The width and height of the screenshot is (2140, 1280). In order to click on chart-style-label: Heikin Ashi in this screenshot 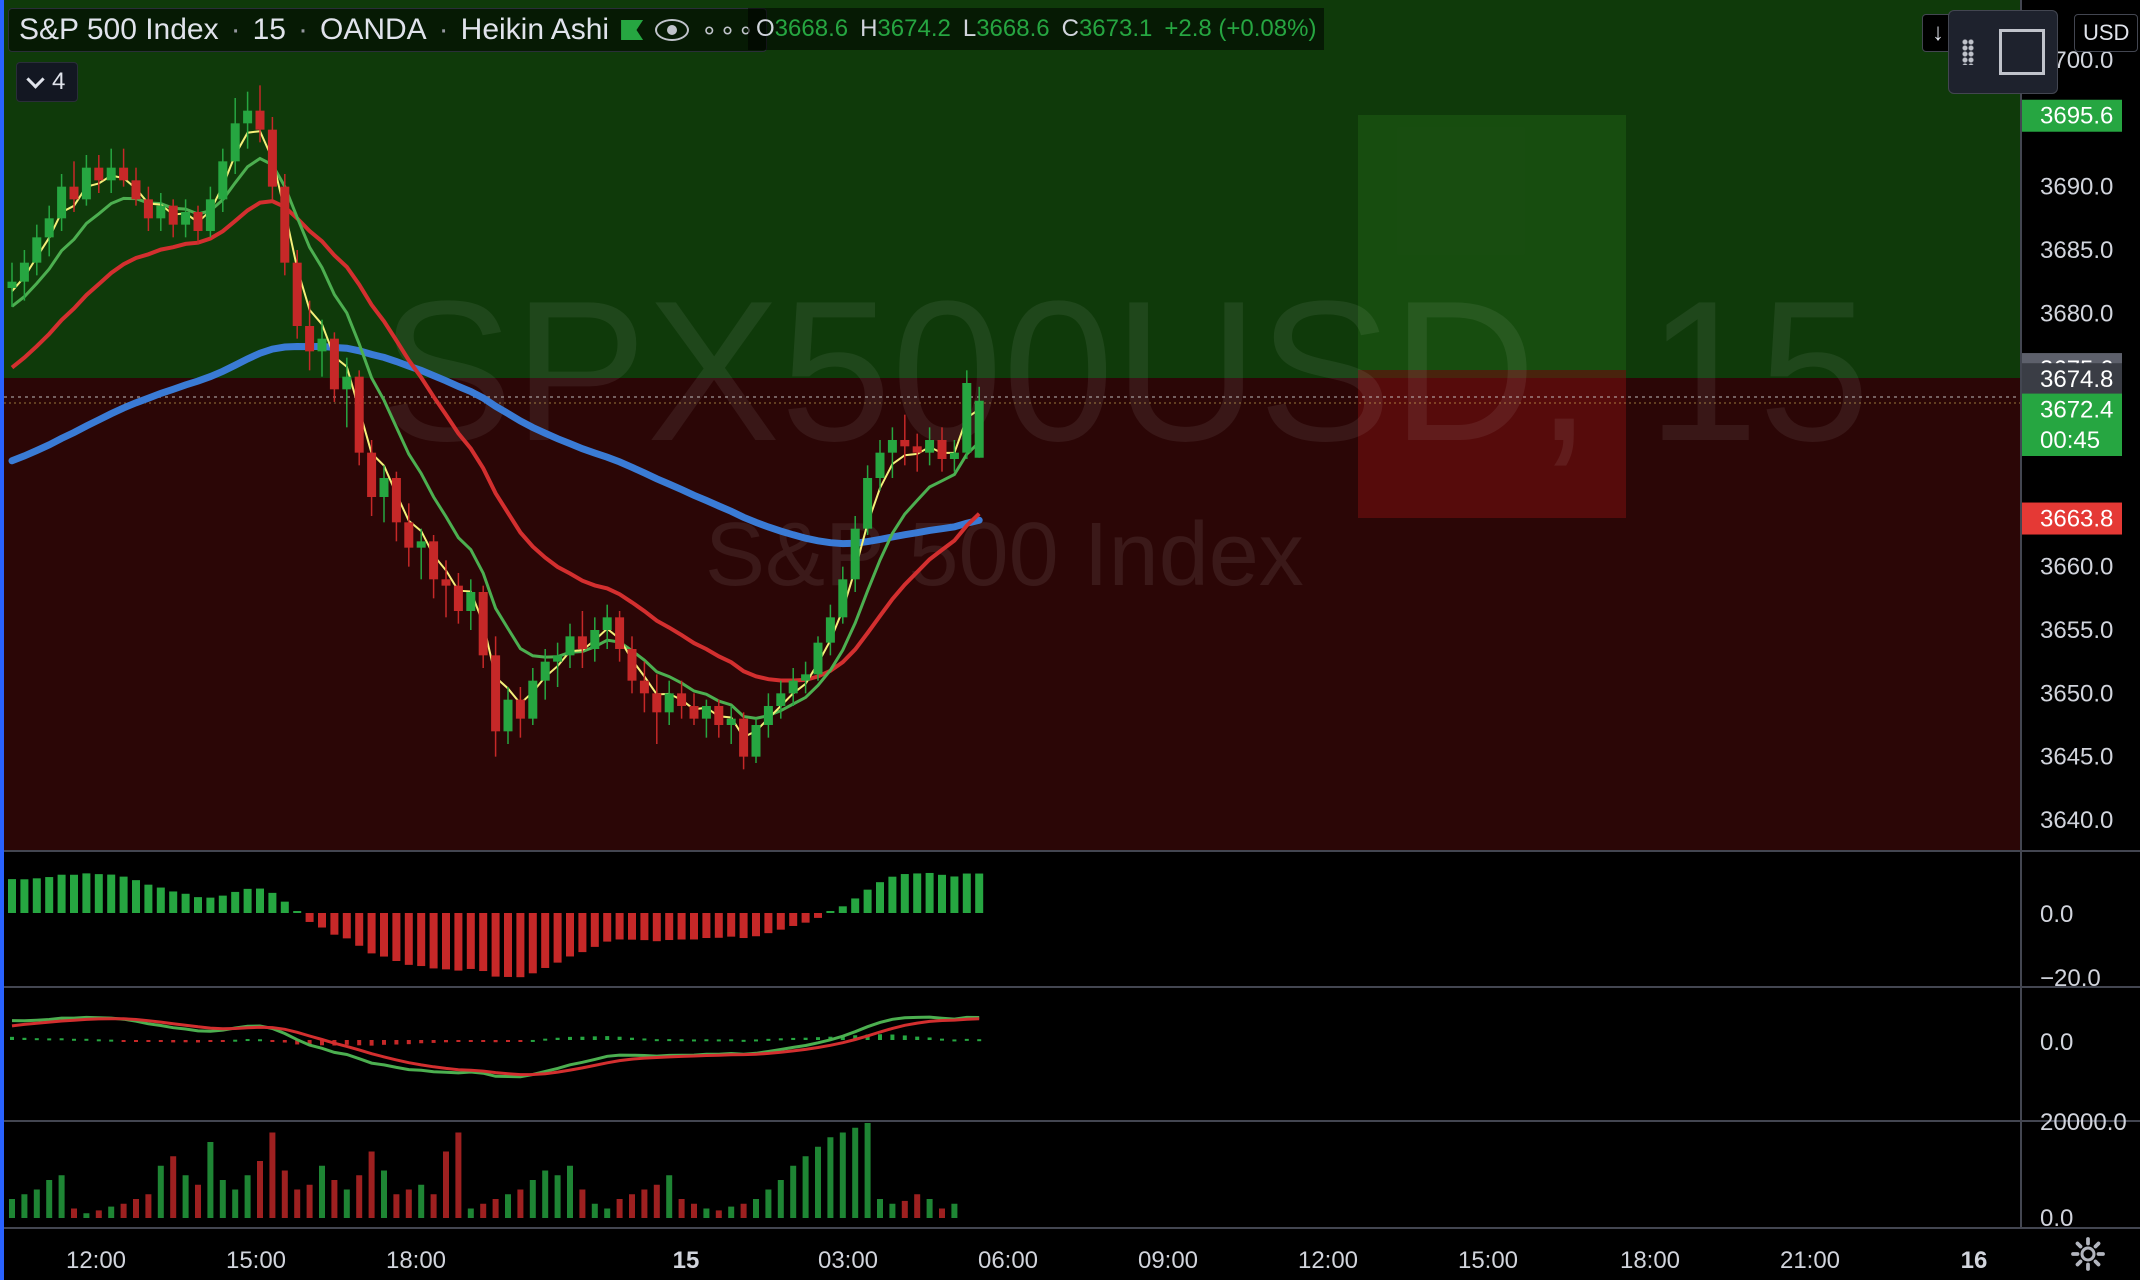, I will do `click(535, 30)`.